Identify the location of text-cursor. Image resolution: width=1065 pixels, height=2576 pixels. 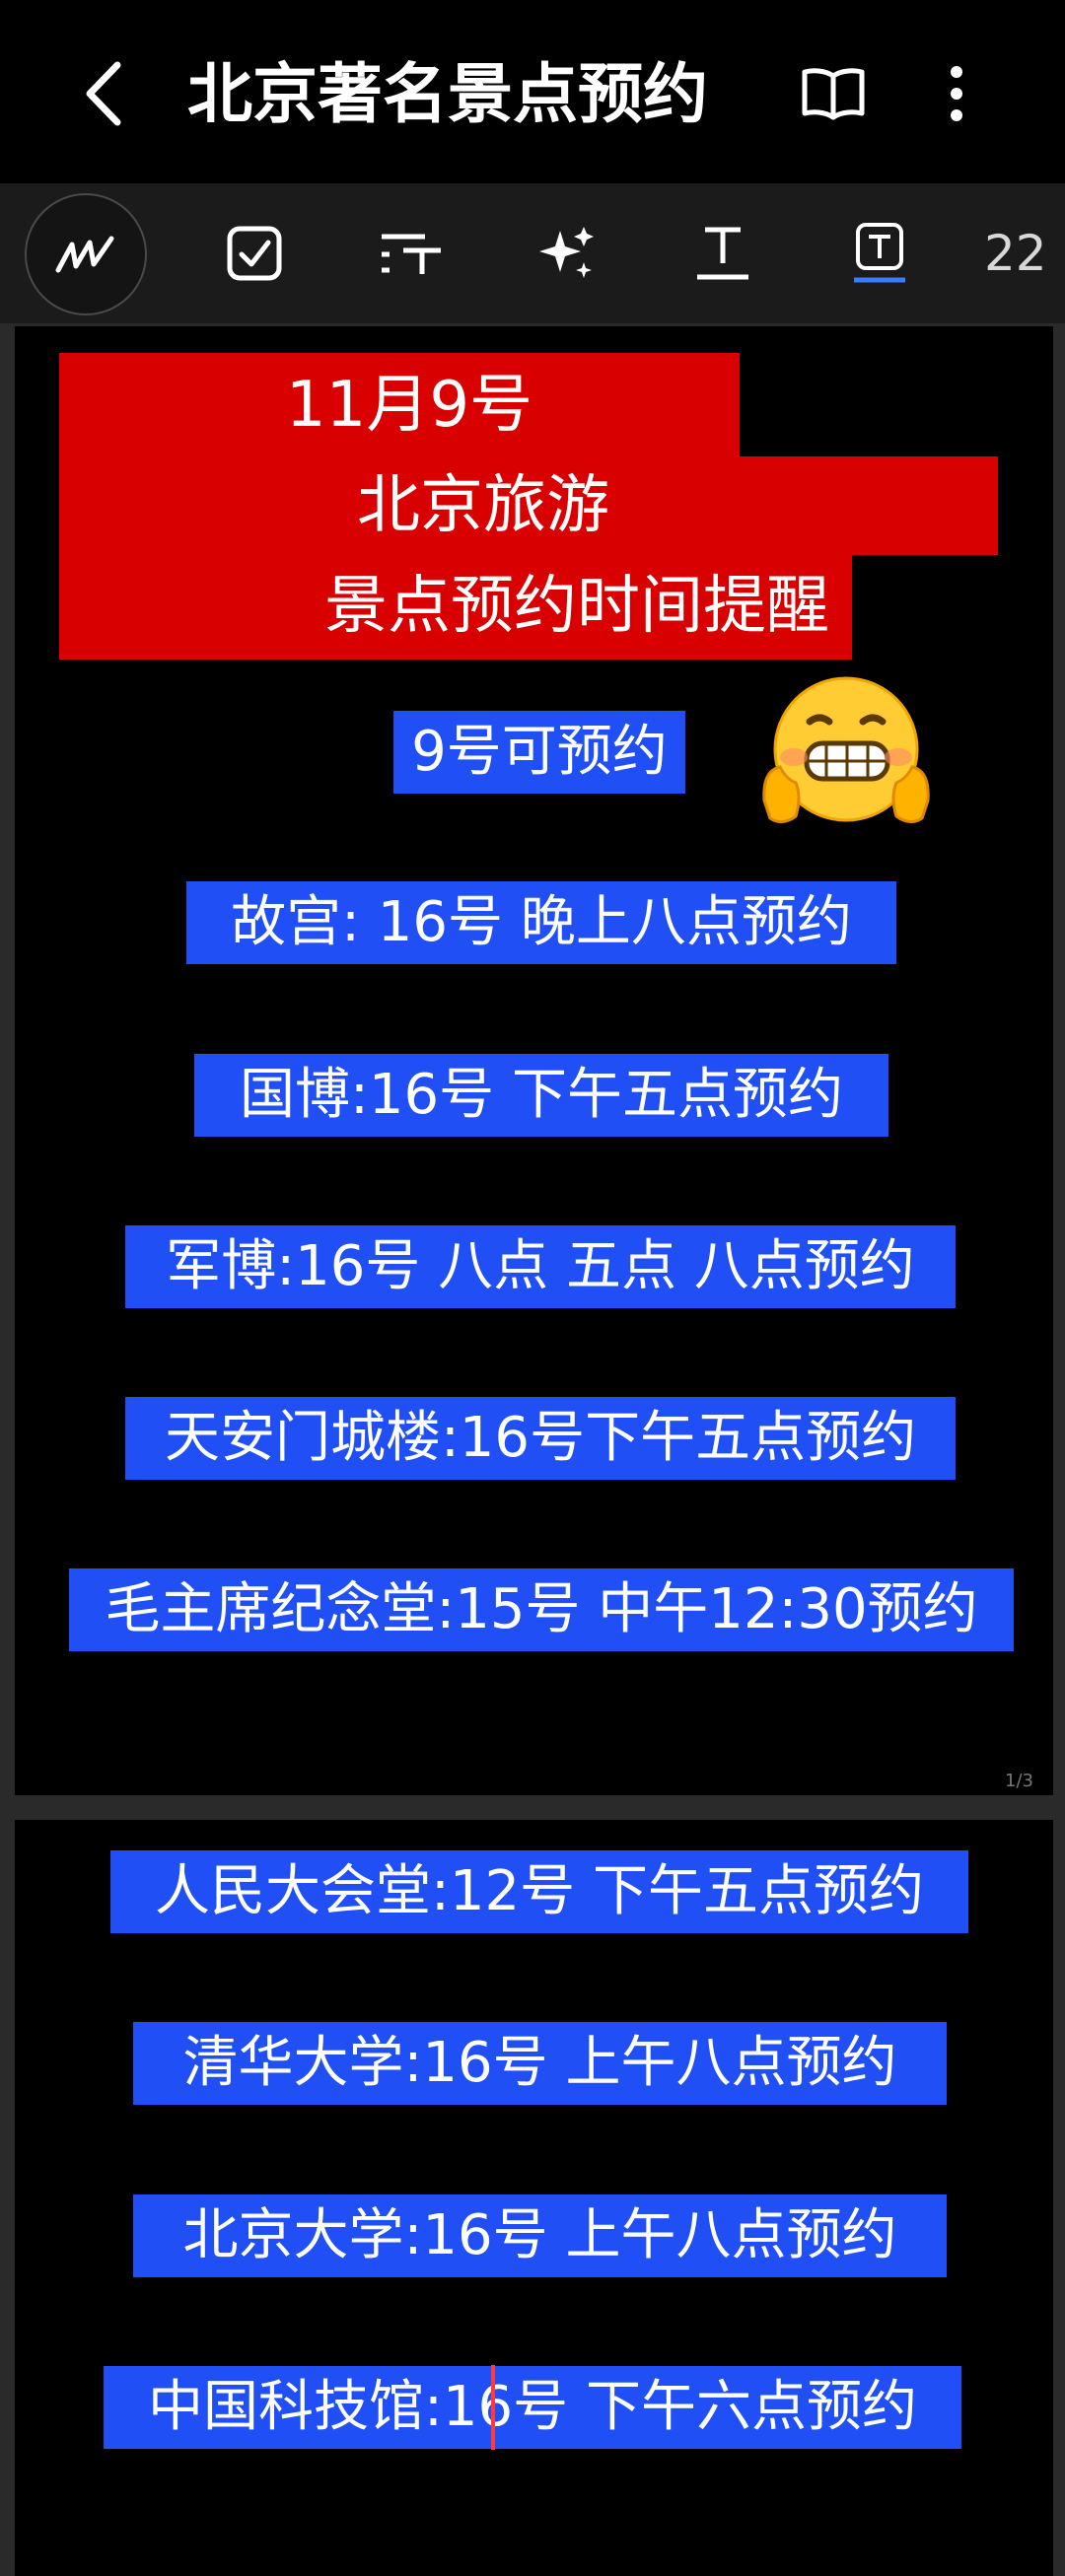
(493, 2407).